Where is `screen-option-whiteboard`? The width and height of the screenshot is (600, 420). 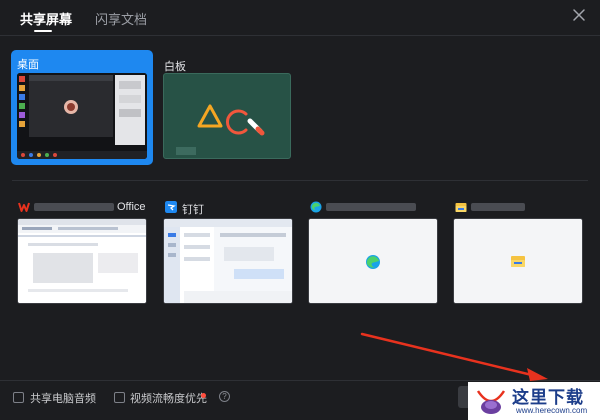 screen-option-whiteboard is located at coordinates (227, 116).